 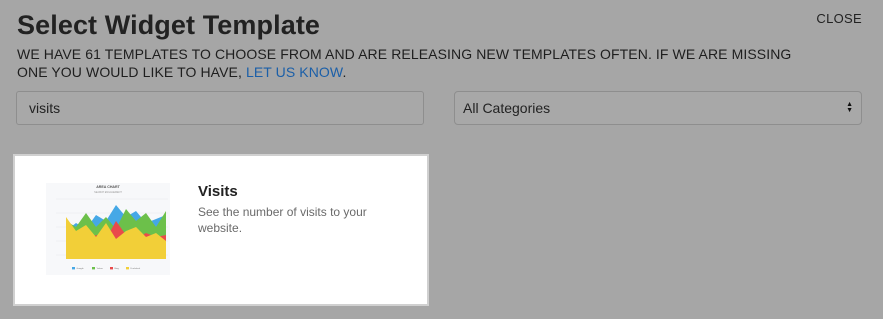 What do you see at coordinates (136, 269) in the screenshot?
I see `svg-text: Duckduck` at bounding box center [136, 269].